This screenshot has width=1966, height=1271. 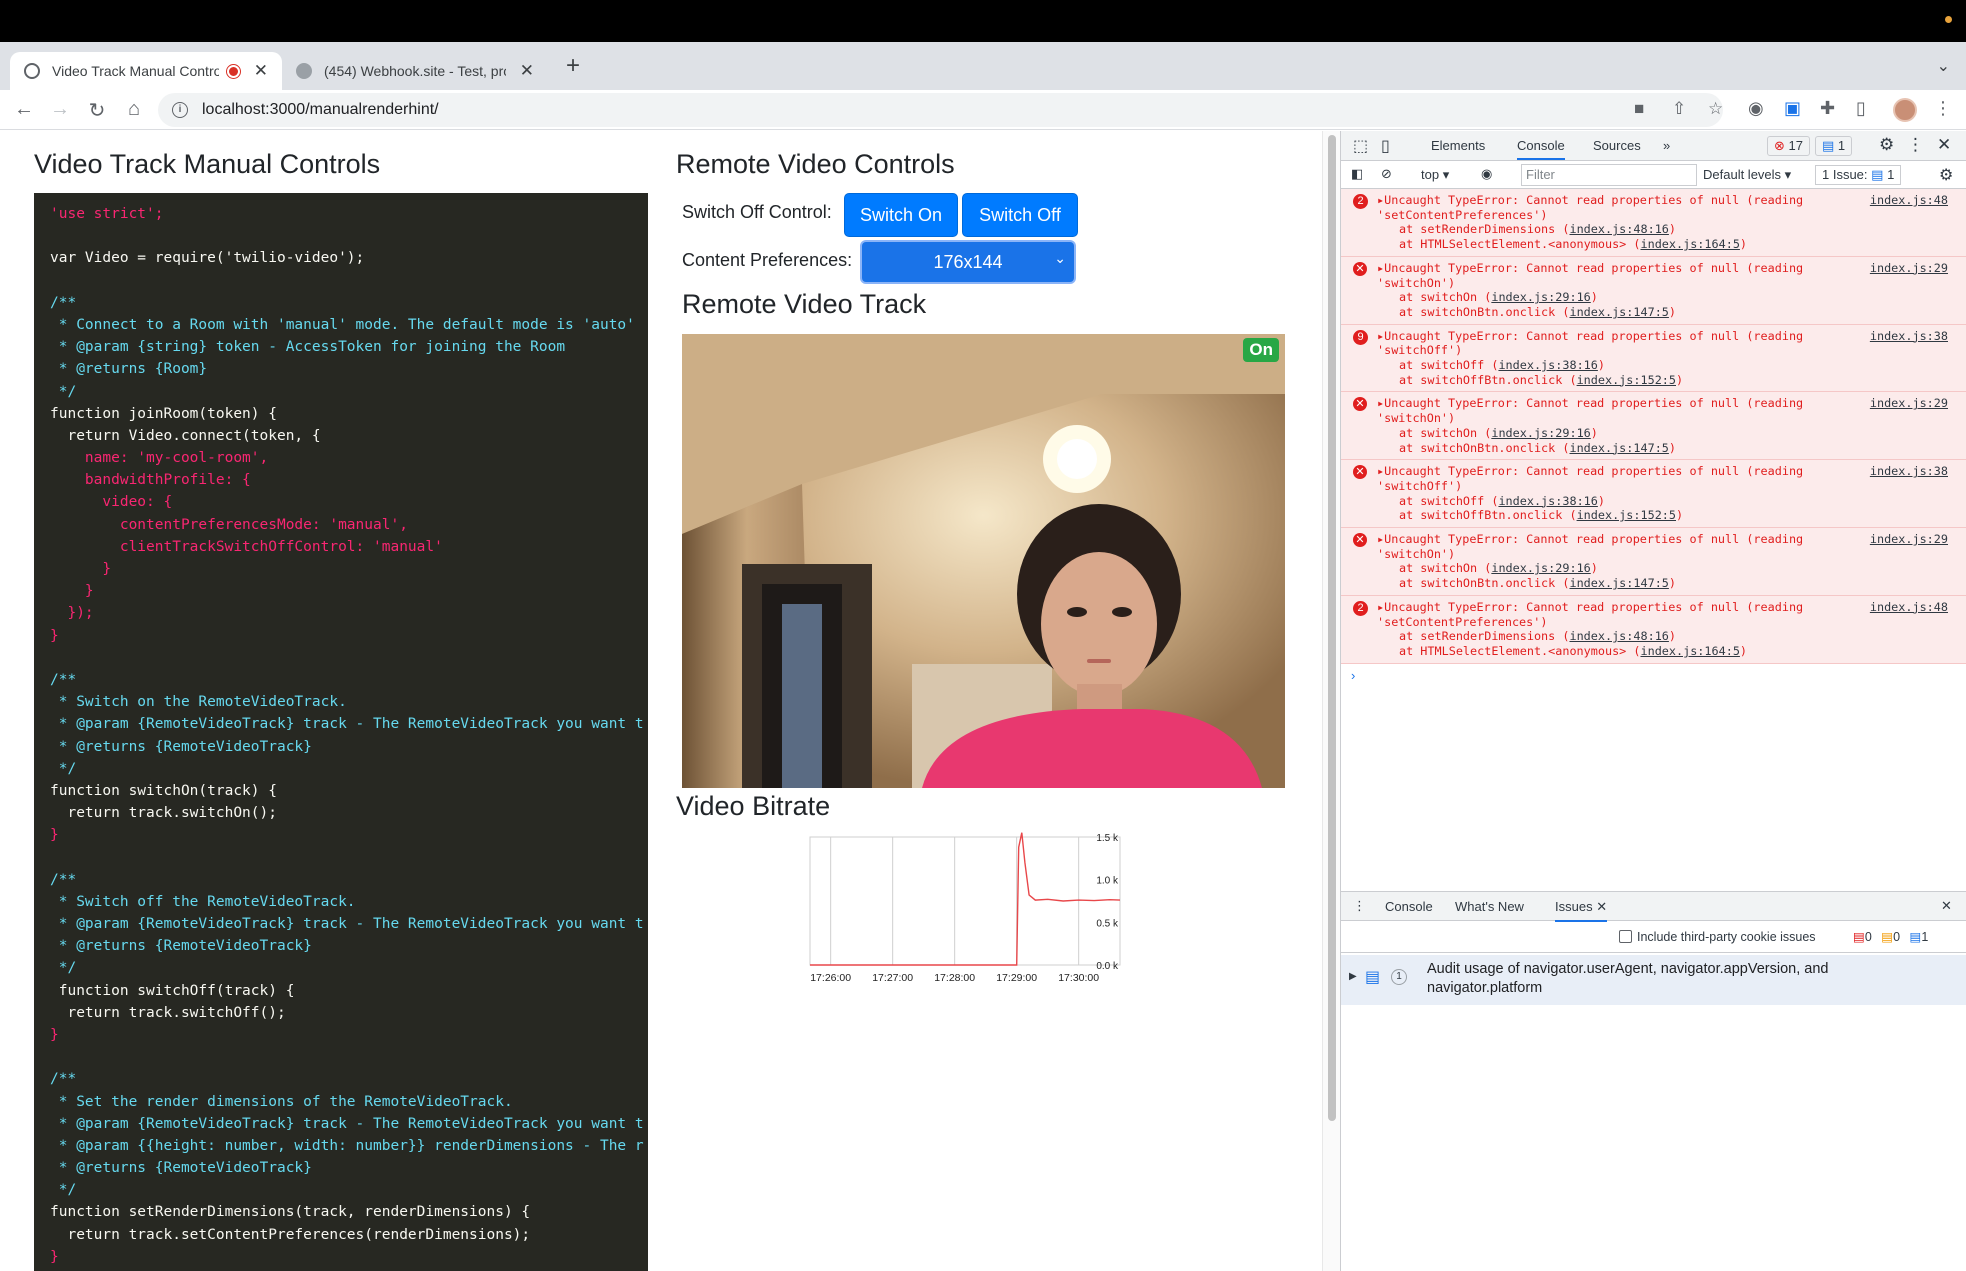 What do you see at coordinates (1489, 906) in the screenshot?
I see `drawer-tab-whats-new: What's New` at bounding box center [1489, 906].